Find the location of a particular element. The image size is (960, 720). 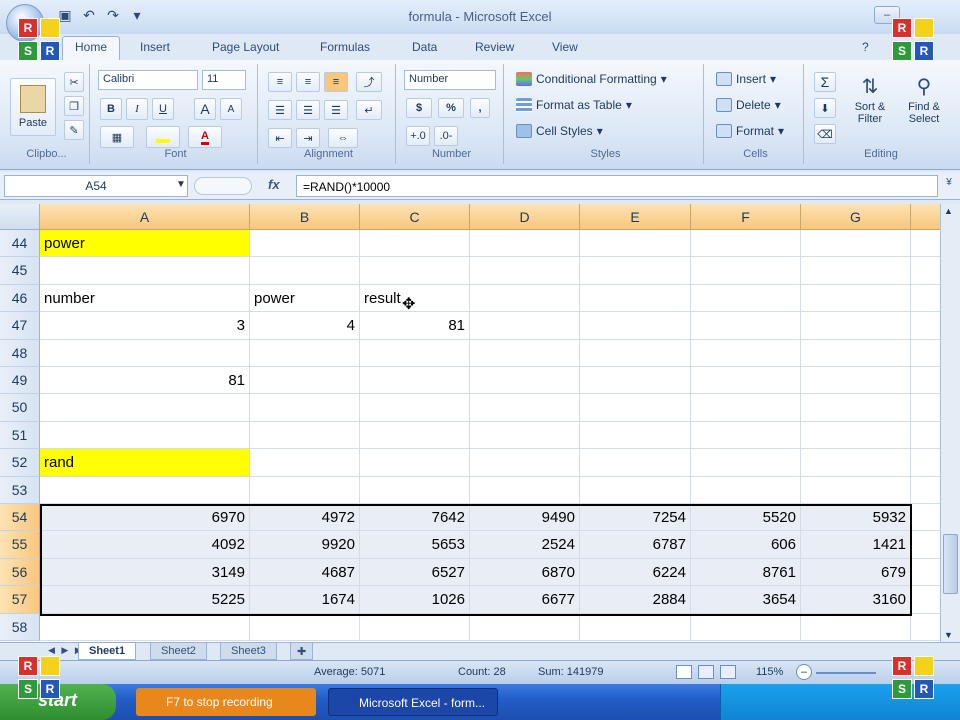

percent-button: % is located at coordinates (451, 108).